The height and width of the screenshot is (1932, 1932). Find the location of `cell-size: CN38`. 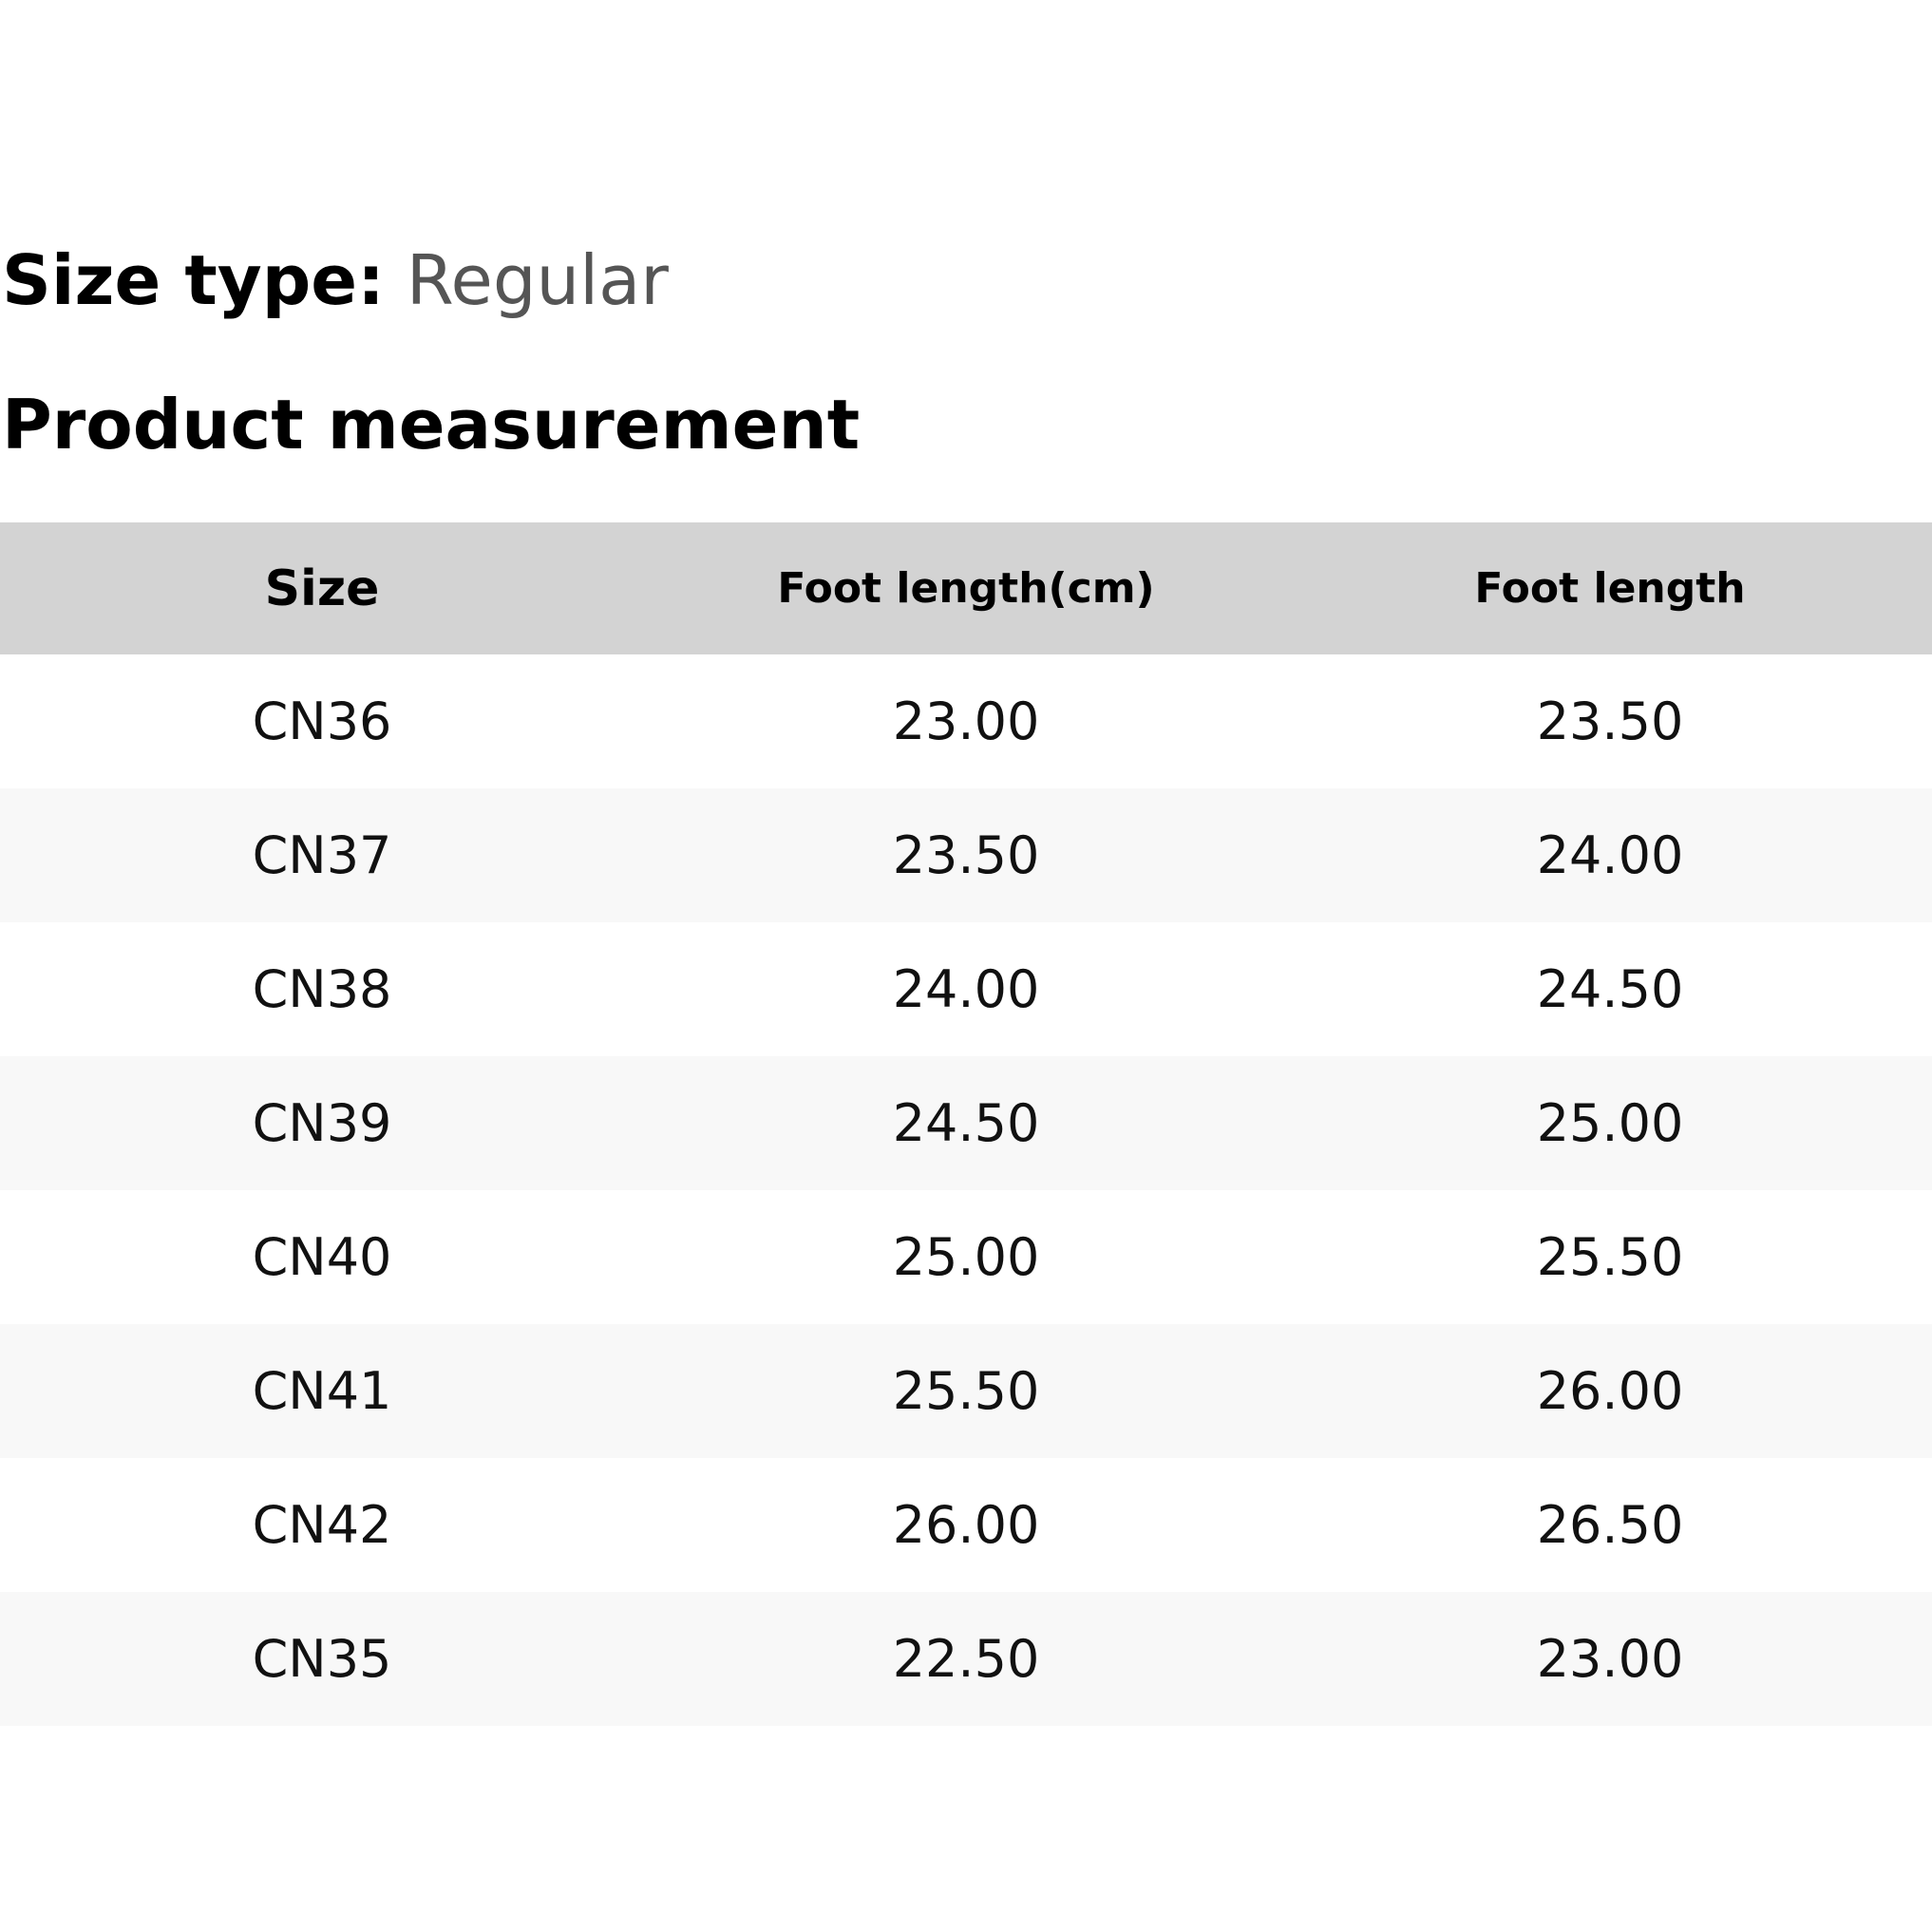

cell-size: CN38 is located at coordinates (322, 989).